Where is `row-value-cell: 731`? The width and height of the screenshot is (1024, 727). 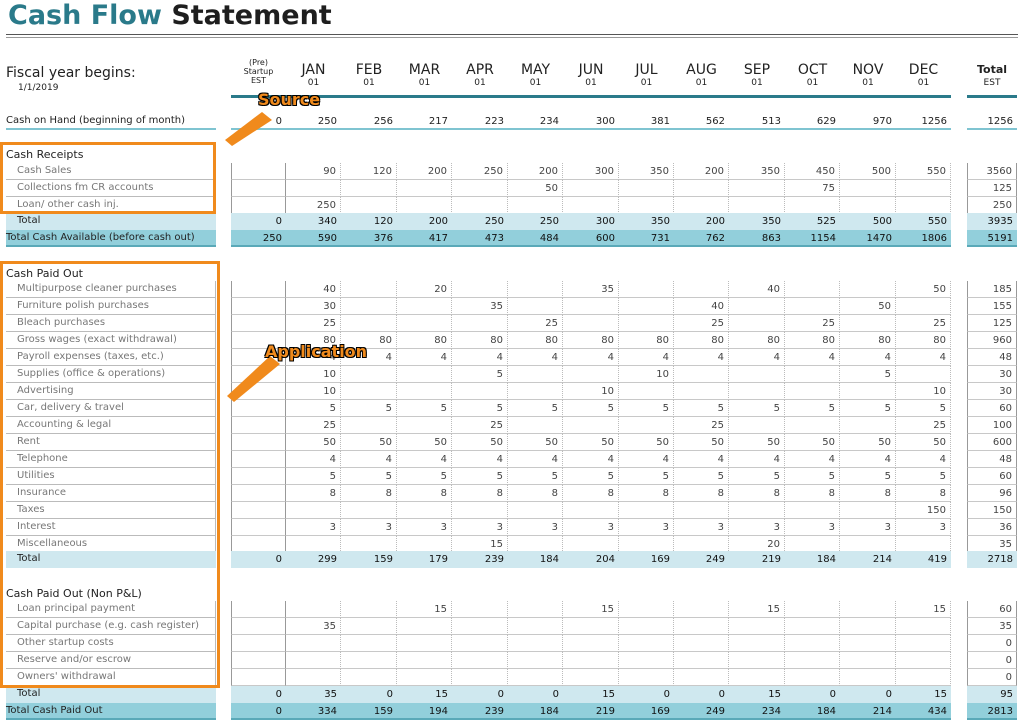
row-value-cell: 731 is located at coordinates (646, 238).